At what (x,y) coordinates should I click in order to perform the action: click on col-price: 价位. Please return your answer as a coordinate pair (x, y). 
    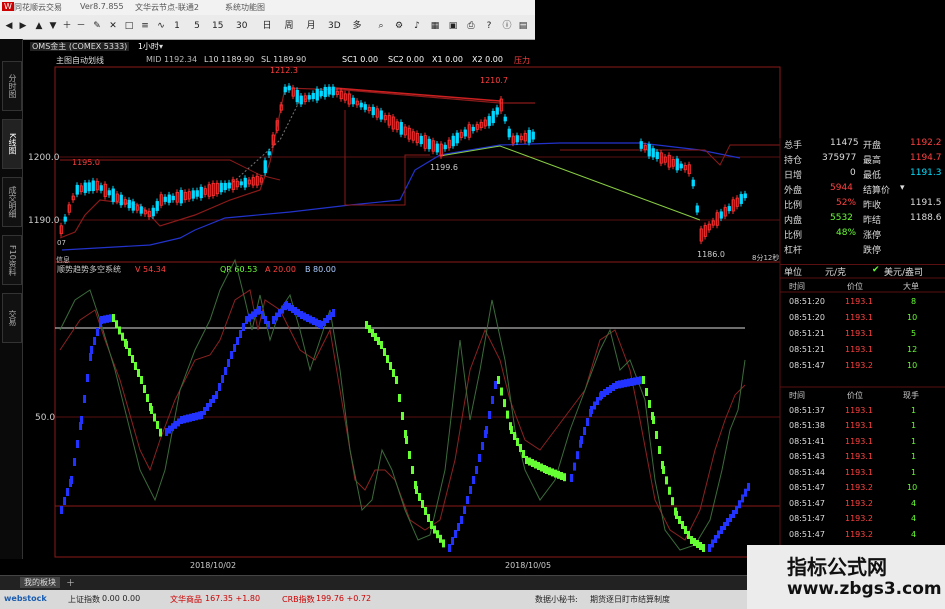
    Looking at the image, I should click on (855, 395).